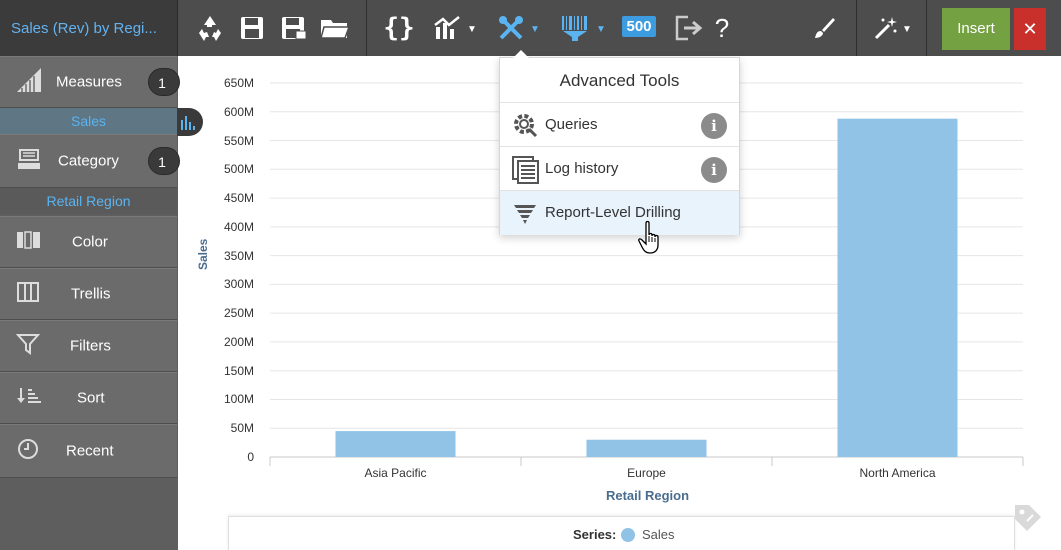  What do you see at coordinates (639, 26) in the screenshot?
I see `row-limit-badge: 500` at bounding box center [639, 26].